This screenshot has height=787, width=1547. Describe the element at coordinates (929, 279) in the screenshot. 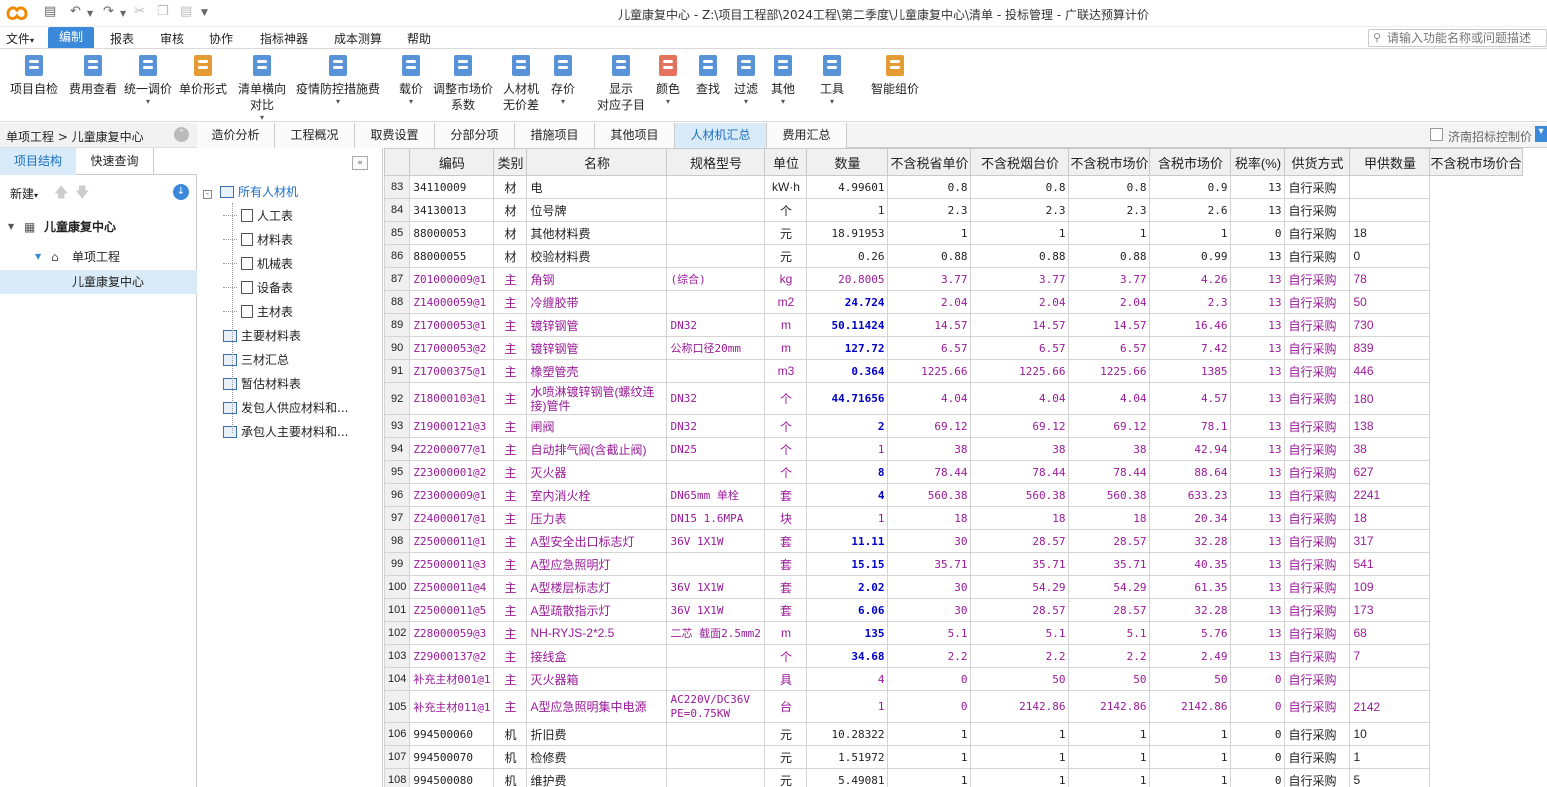

I see `cell: 3.77` at that location.